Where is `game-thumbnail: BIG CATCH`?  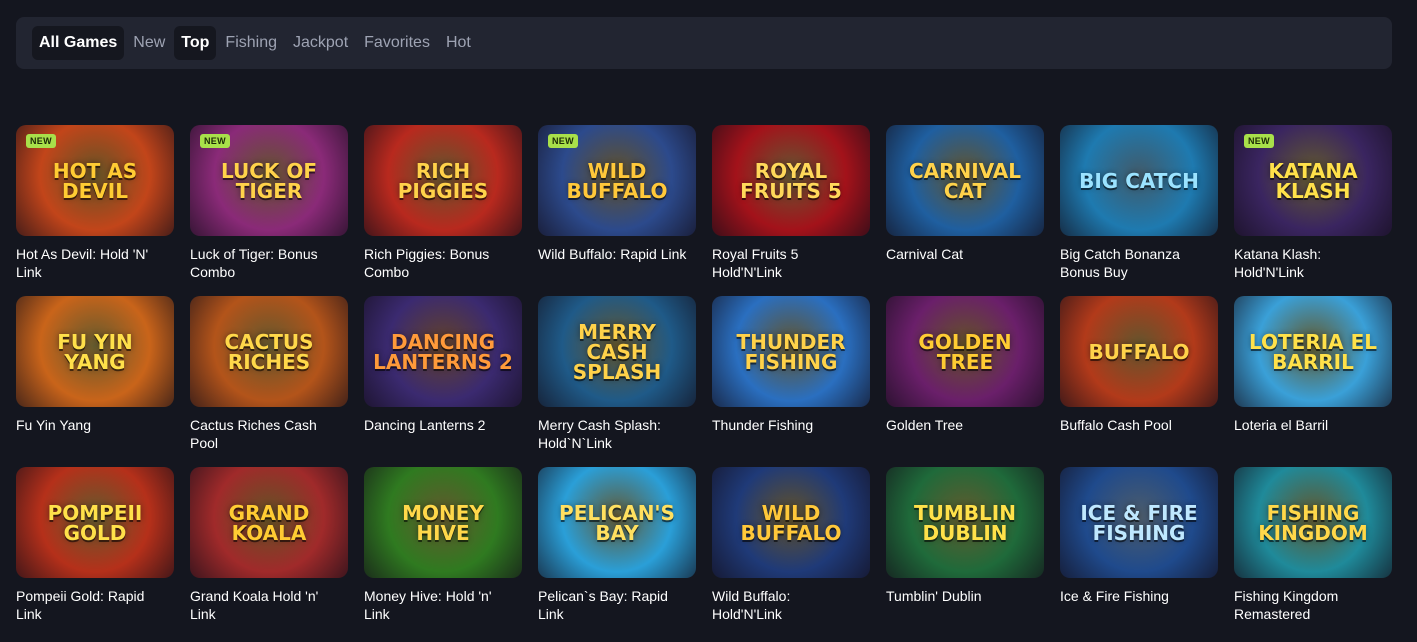
game-thumbnail: BIG CATCH is located at coordinates (1139, 180).